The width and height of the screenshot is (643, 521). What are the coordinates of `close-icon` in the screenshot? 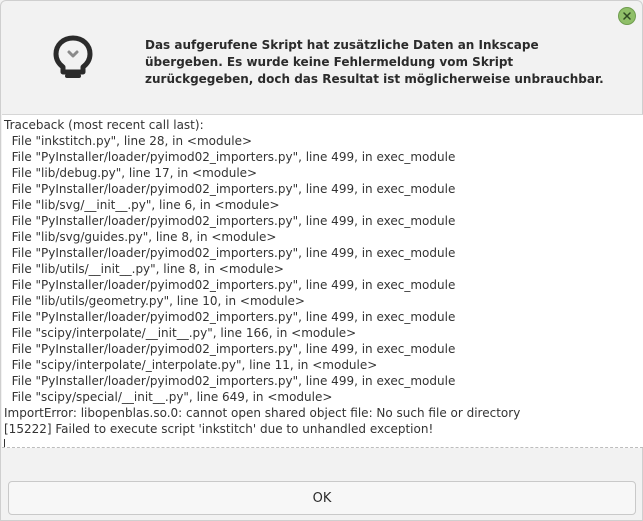 It's located at (627, 16).